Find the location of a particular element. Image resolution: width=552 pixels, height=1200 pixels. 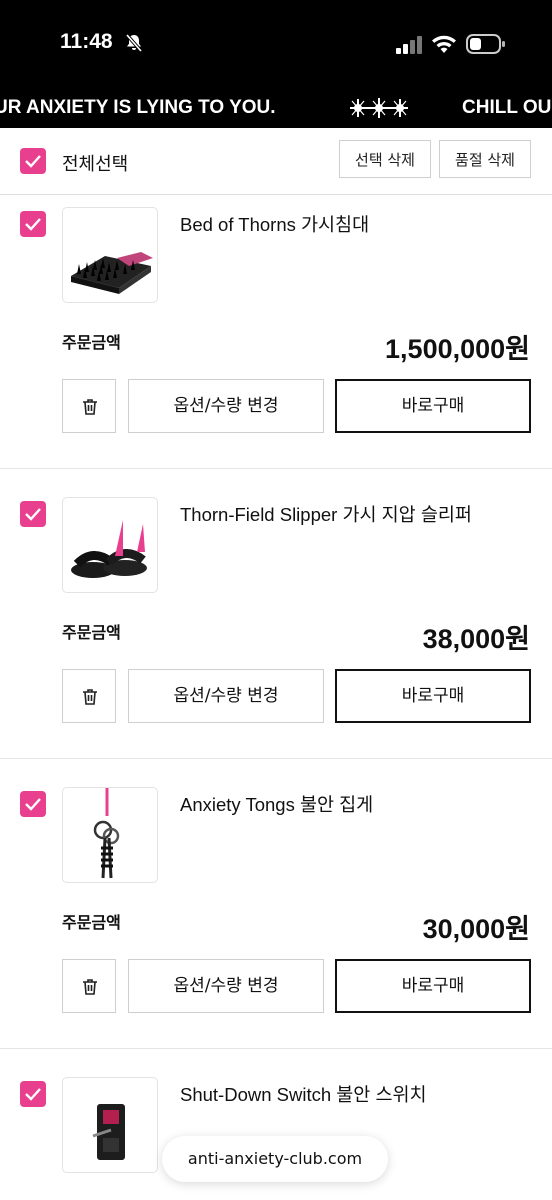

club-logo-icon is located at coordinates (379, 108).